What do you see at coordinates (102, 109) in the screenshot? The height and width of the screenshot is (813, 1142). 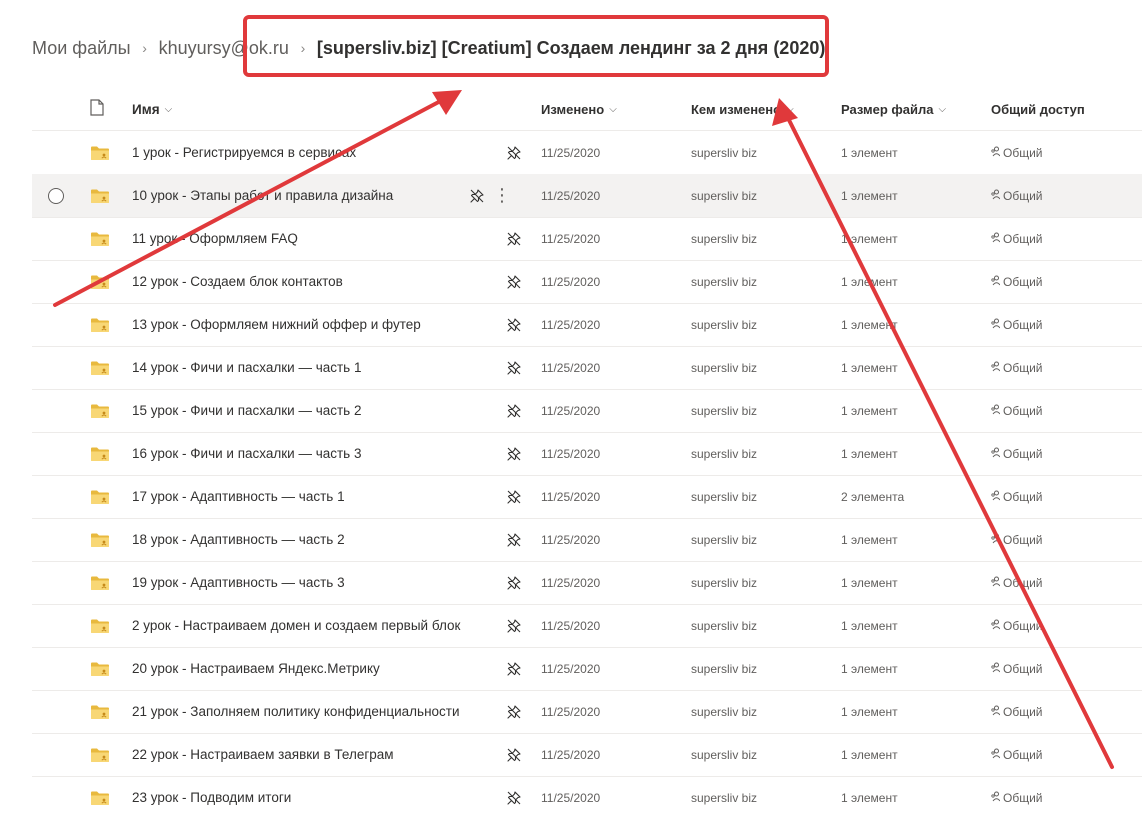 I see `file-type-header` at bounding box center [102, 109].